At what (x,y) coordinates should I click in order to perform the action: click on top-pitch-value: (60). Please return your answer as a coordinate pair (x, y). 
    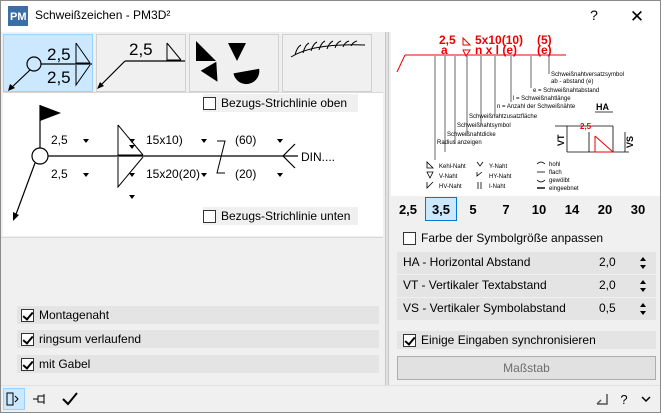
    Looking at the image, I should click on (246, 140).